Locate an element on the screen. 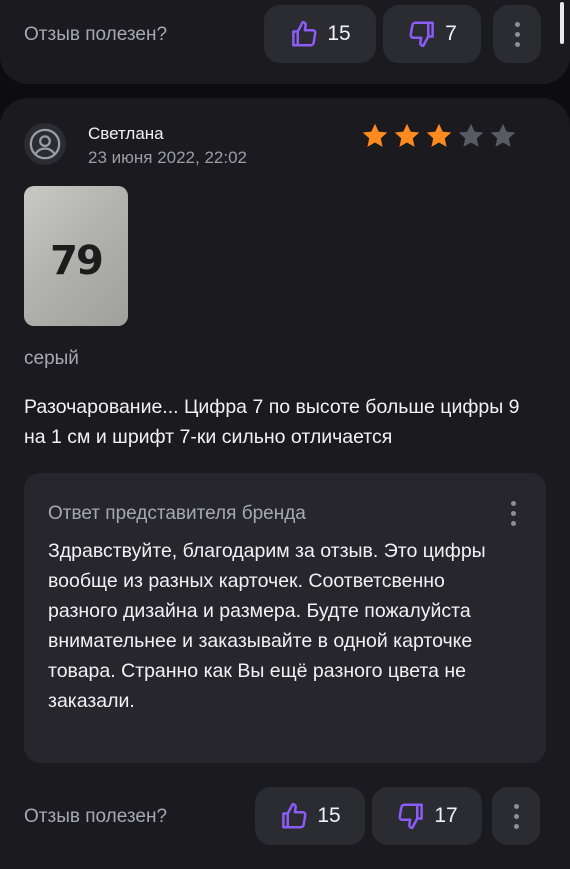 The width and height of the screenshot is (570, 869). photo-content: 79 is located at coordinates (77, 261).